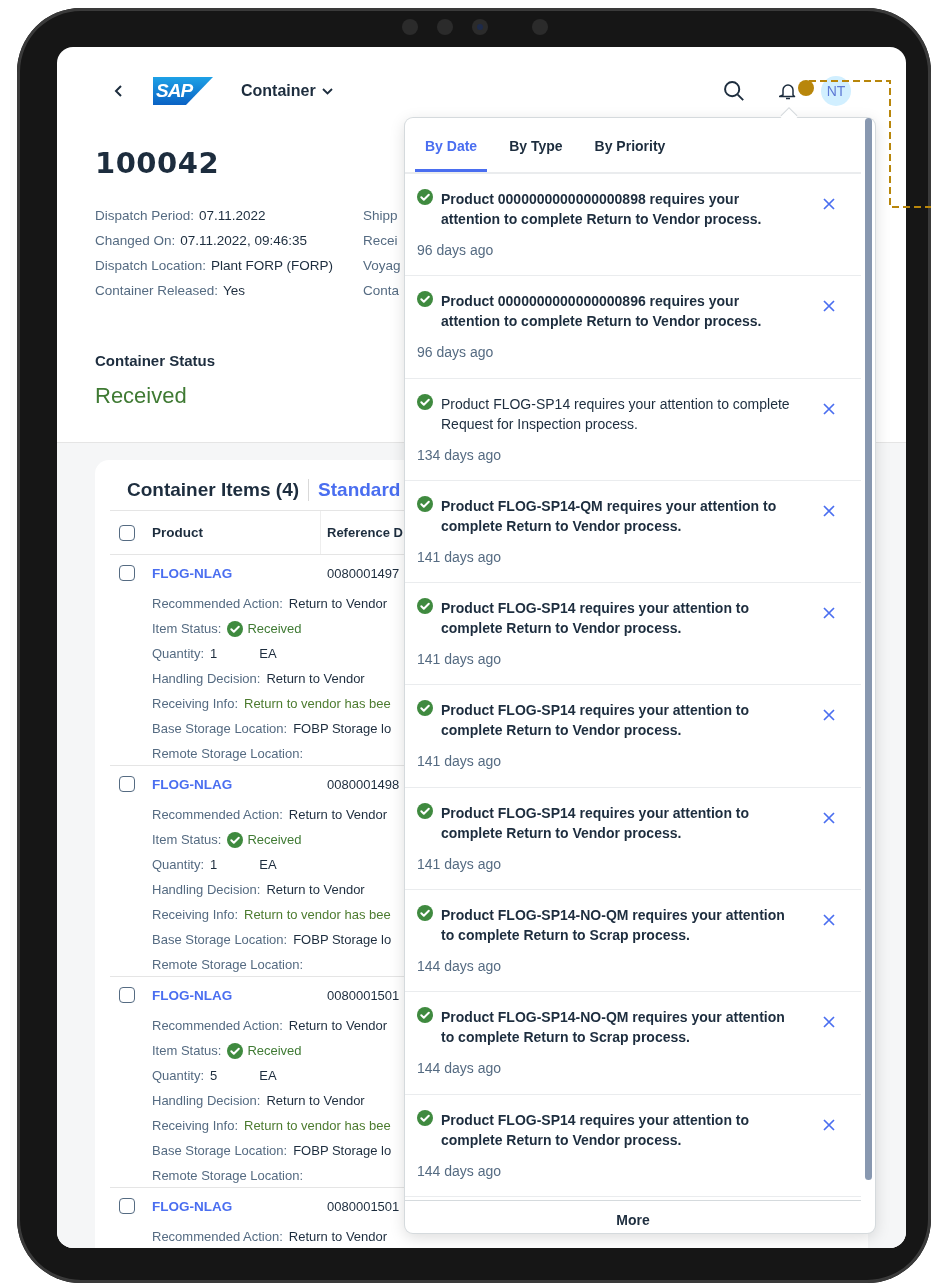 This screenshot has height=1283, width=931. Describe the element at coordinates (382, 265) in the screenshot. I see `attribute-label: Voyag` at that location.